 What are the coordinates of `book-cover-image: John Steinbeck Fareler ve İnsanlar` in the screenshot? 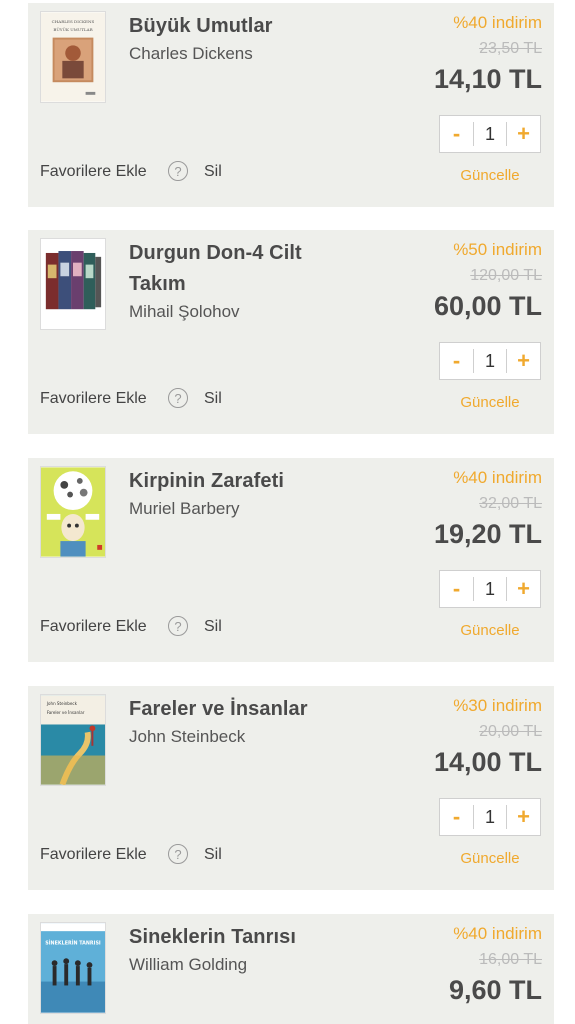 It's located at (73, 740).